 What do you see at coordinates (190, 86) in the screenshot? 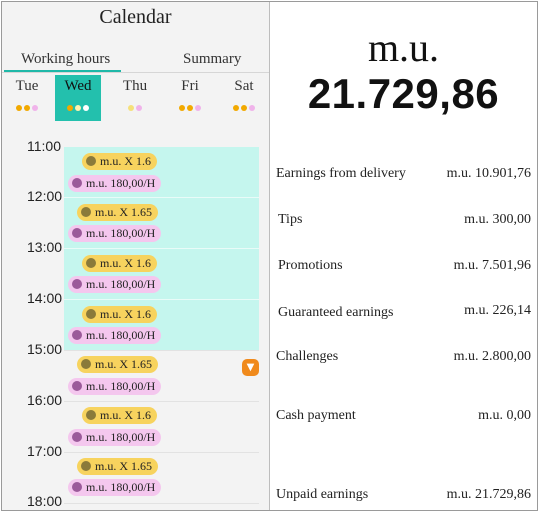
I see `day-label: Fri` at bounding box center [190, 86].